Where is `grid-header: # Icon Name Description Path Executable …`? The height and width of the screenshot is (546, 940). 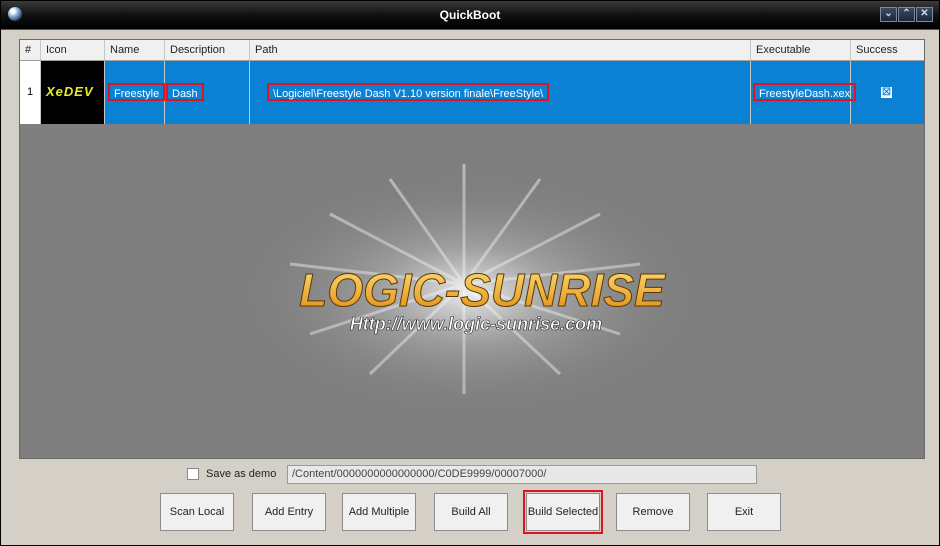 grid-header: # Icon Name Description Path Executable … is located at coordinates (472, 50).